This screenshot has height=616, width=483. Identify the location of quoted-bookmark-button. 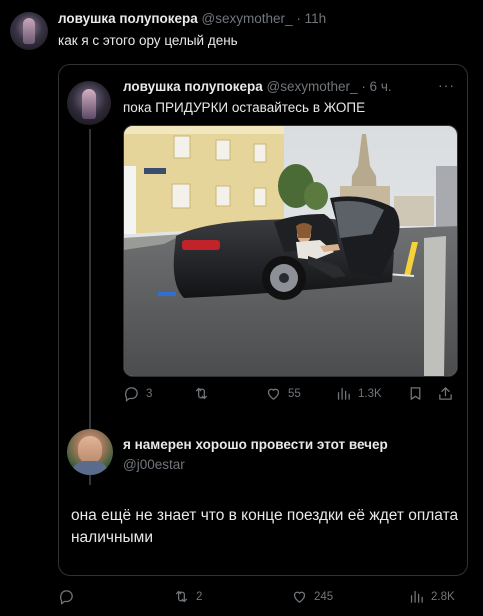
(418, 393).